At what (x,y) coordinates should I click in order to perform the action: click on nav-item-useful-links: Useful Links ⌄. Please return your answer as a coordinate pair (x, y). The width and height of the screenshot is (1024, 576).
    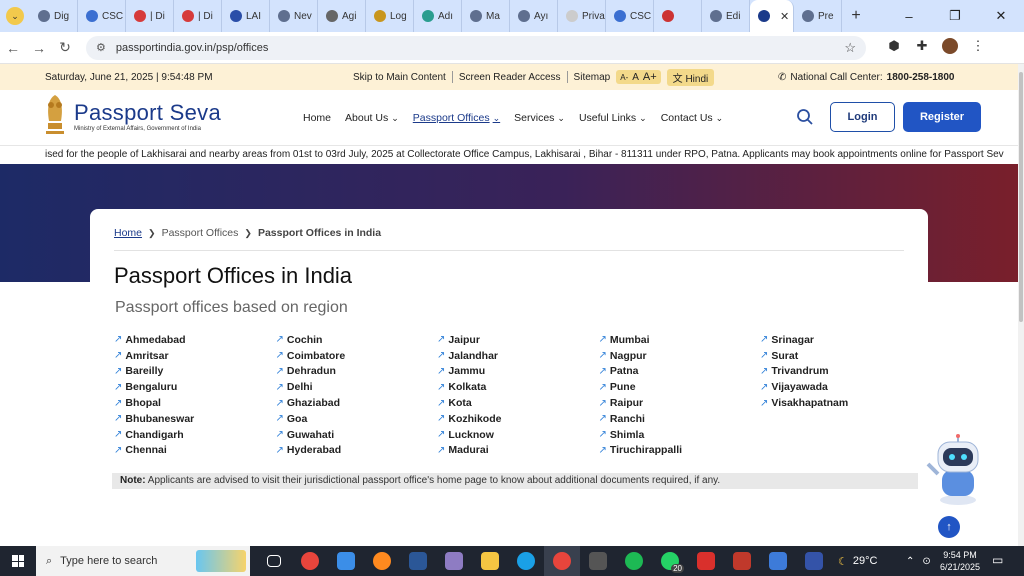
    Looking at the image, I should click on (613, 118).